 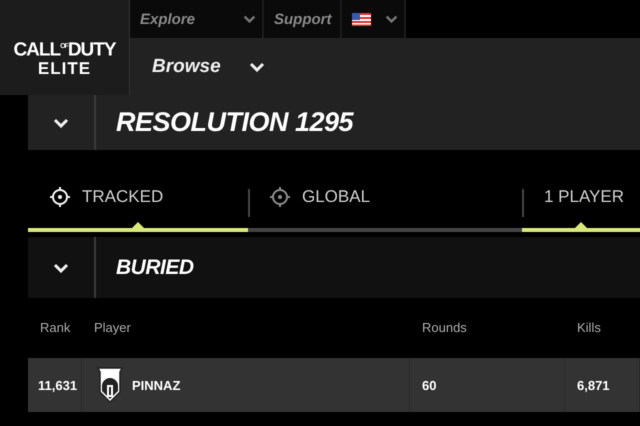 I want to click on logo-subtitle: ELITE, so click(x=65, y=69).